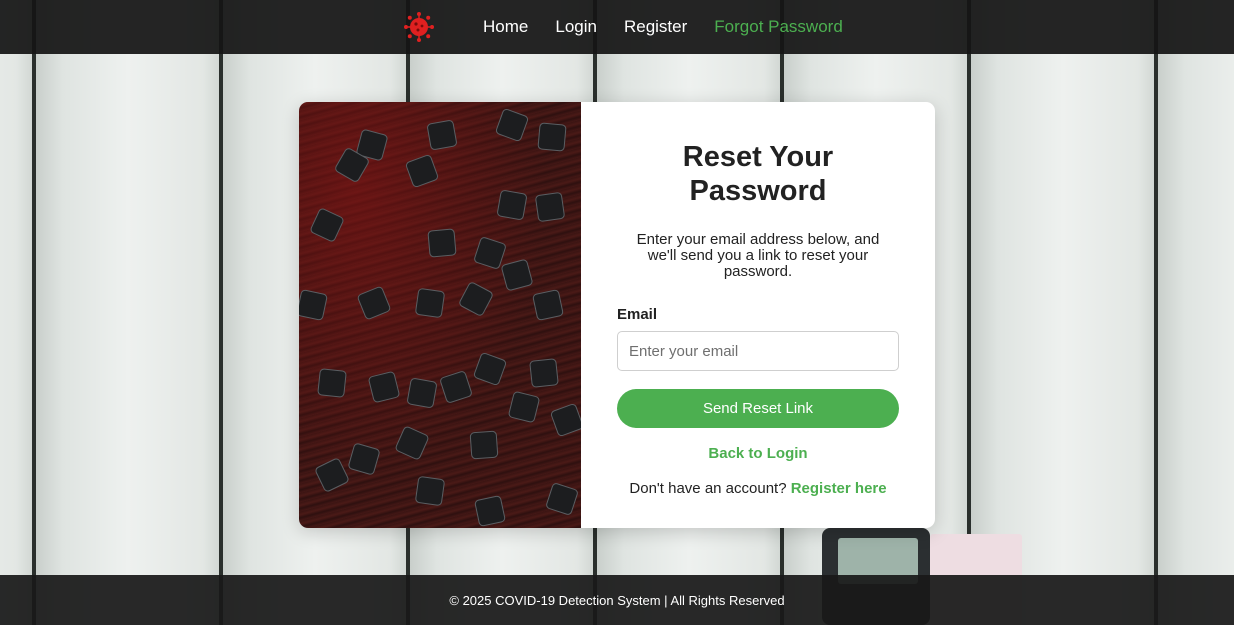 The image size is (1234, 625). I want to click on nav-links: Home Login Register Forgot Password, so click(676, 27).